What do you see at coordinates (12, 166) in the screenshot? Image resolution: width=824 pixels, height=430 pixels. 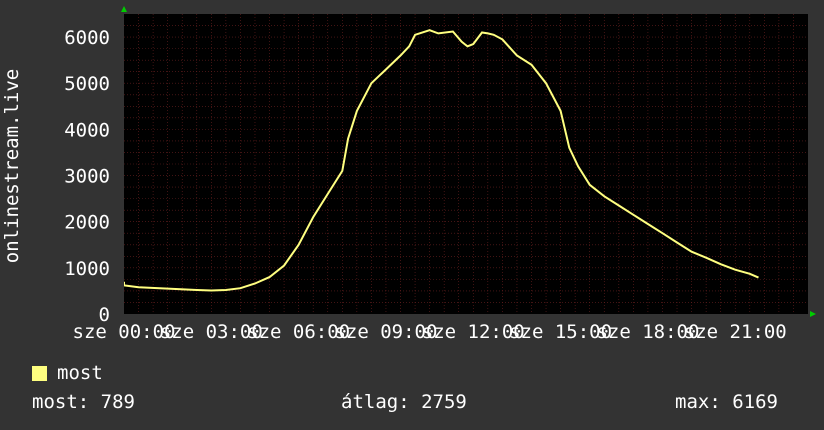 I see `y-axis-label: onlinestream.live` at bounding box center [12, 166].